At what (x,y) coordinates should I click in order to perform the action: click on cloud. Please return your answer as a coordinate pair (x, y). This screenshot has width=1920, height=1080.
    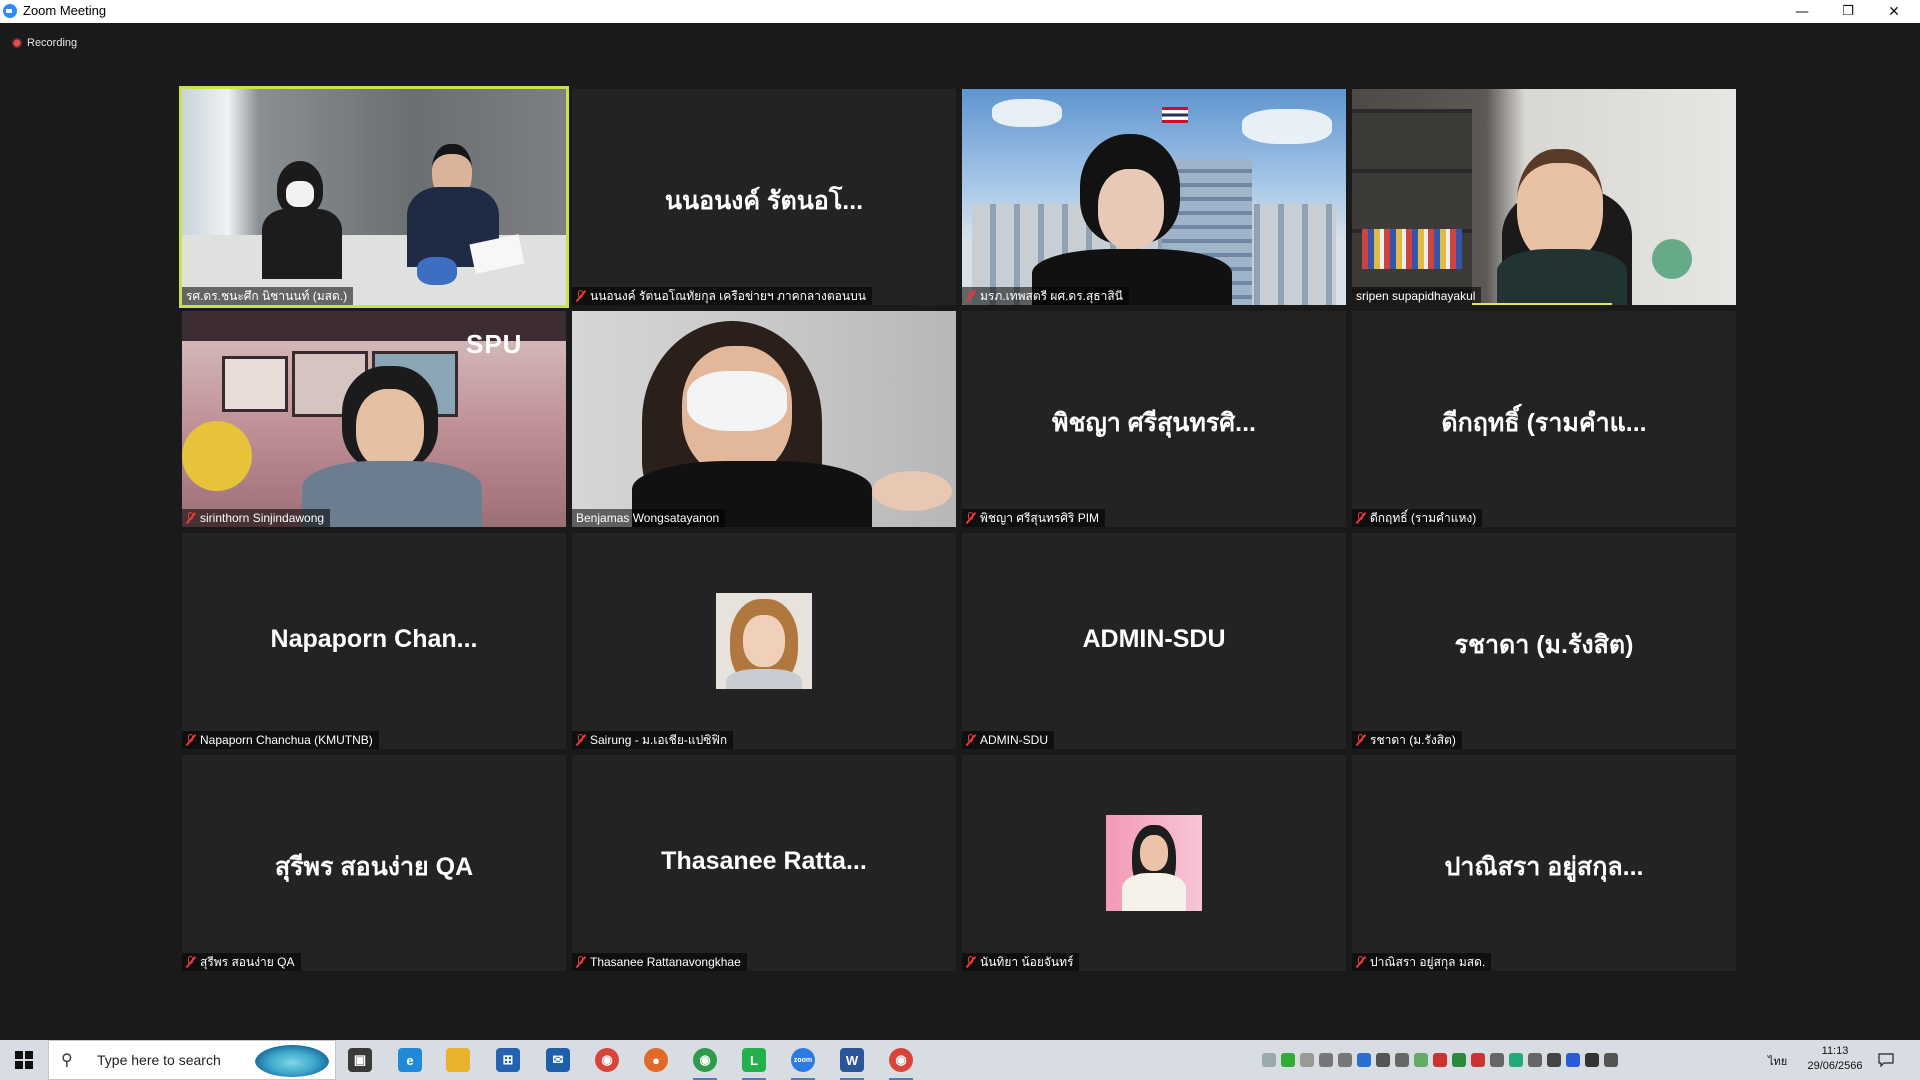
    Looking at the image, I should click on (1287, 126).